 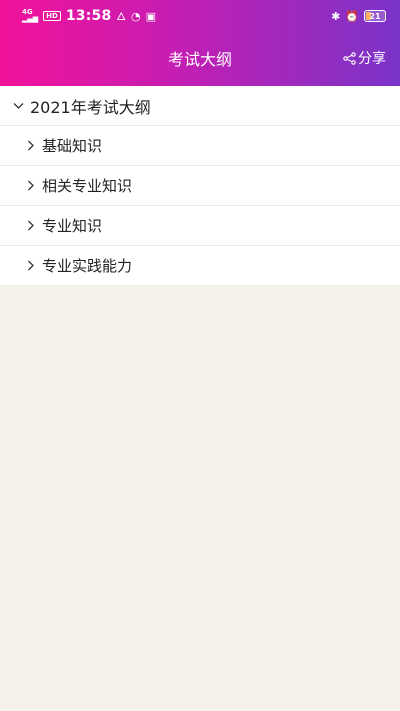 What do you see at coordinates (72, 146) in the screenshot?
I see `outline-item-label: 基础知识` at bounding box center [72, 146].